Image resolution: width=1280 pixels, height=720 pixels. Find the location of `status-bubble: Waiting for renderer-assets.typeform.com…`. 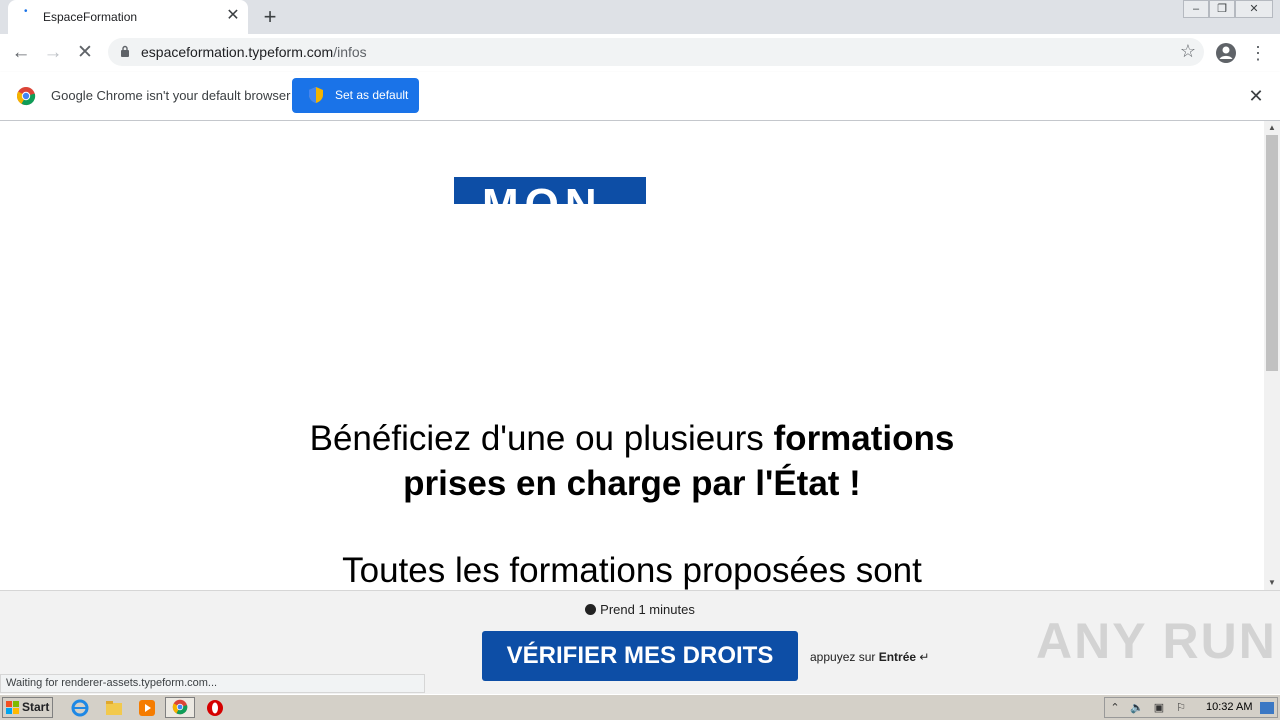

status-bubble: Waiting for renderer-assets.typeform.com… is located at coordinates (212, 683).